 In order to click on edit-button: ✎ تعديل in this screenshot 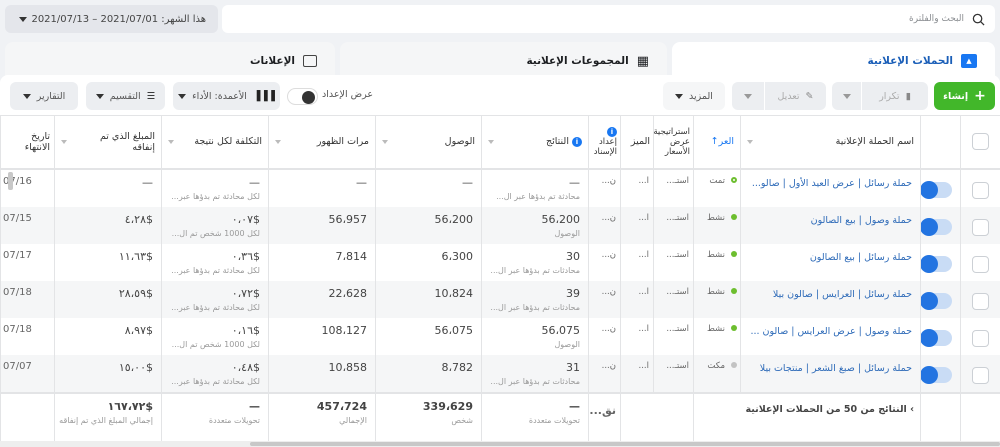, I will do `click(795, 96)`.